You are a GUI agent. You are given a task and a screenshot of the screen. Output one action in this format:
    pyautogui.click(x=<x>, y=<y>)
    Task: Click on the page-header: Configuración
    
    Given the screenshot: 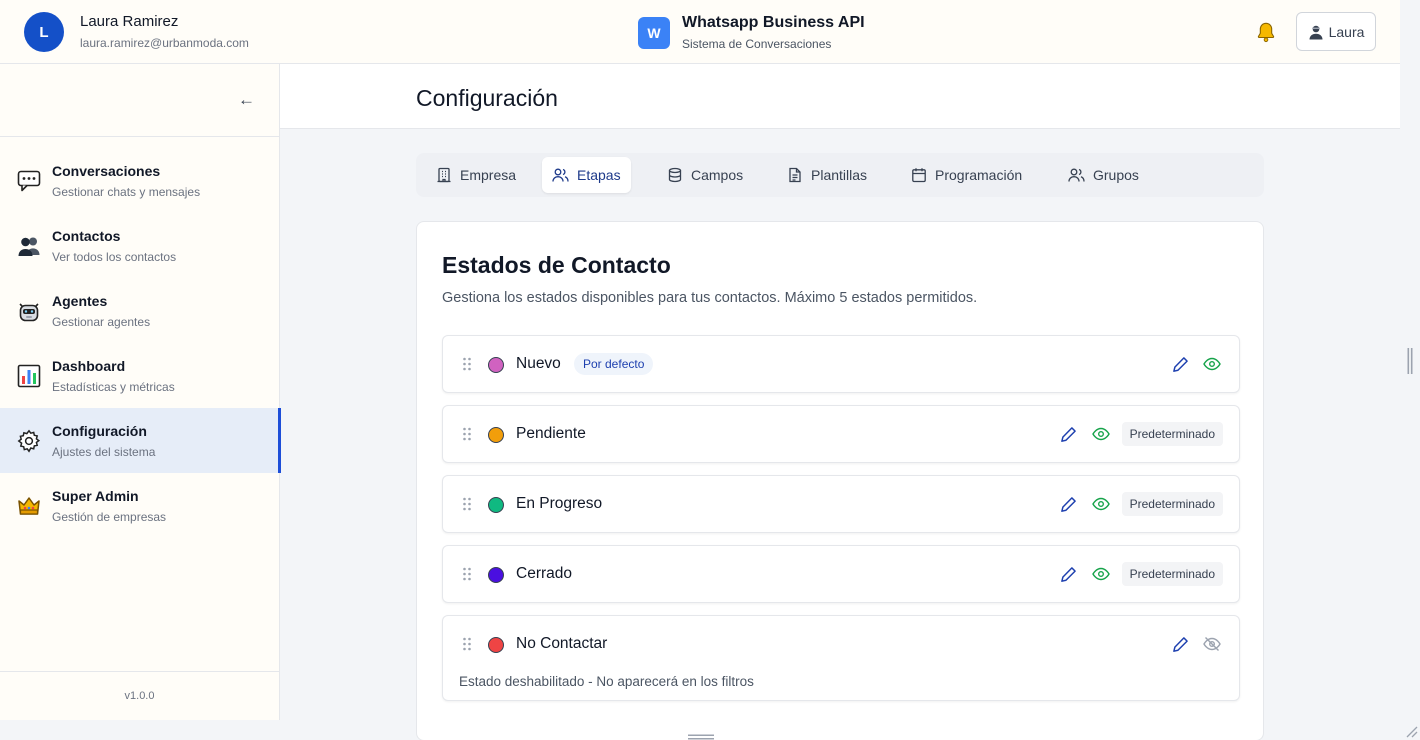 What is the action you would take?
    pyautogui.click(x=840, y=96)
    